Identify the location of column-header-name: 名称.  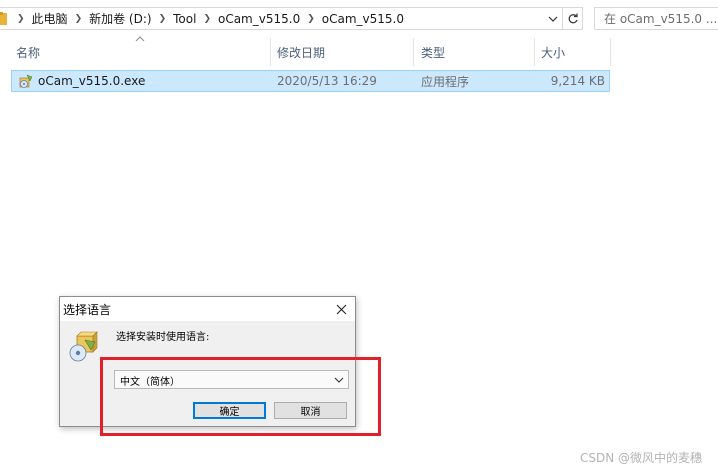
(143, 52).